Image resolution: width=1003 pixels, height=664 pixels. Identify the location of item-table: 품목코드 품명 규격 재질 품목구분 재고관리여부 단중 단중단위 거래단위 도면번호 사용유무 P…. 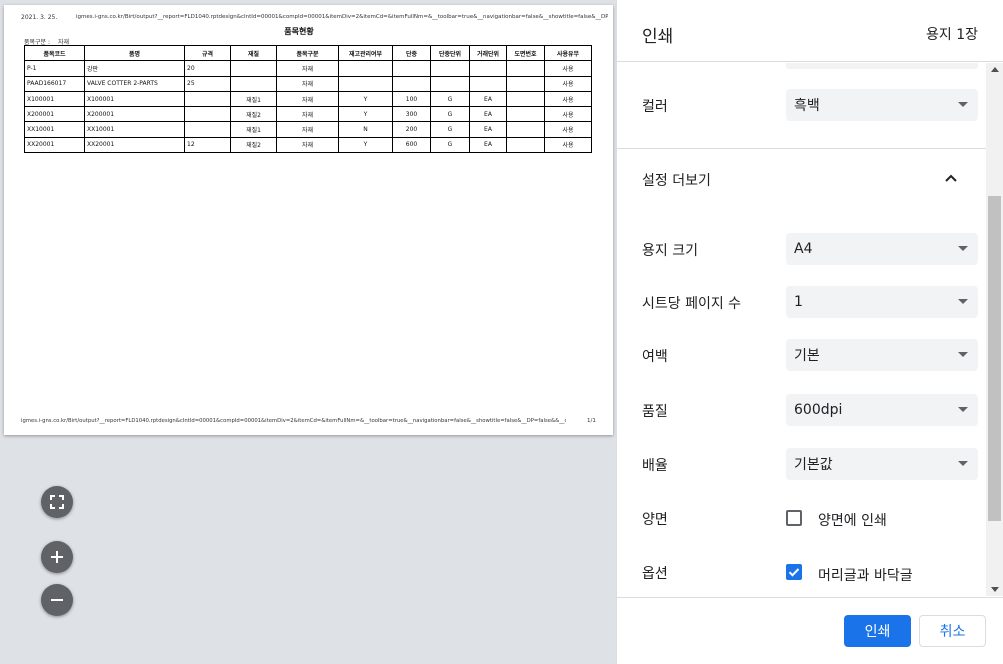
(308, 99).